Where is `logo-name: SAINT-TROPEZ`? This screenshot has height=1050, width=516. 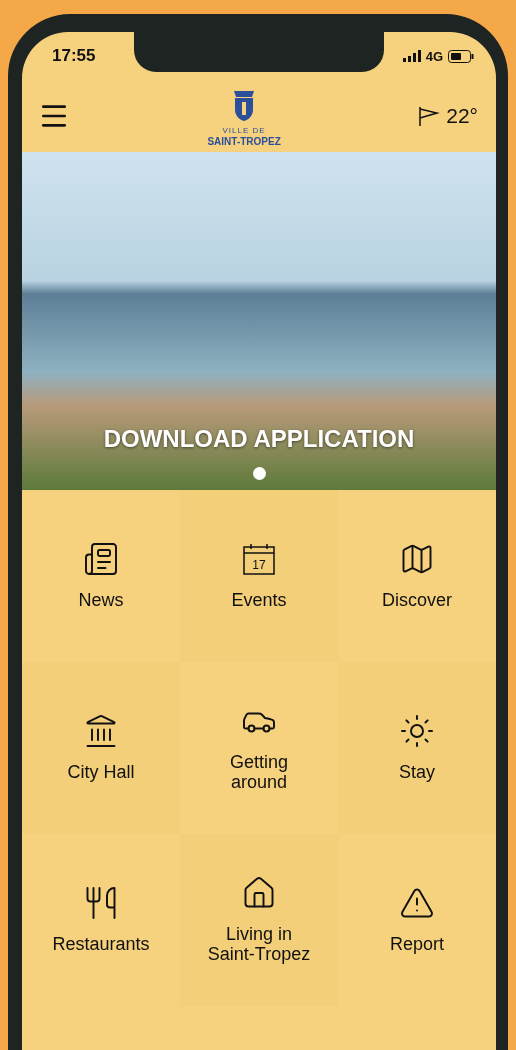
logo-name: SAINT-TROPEZ is located at coordinates (244, 141).